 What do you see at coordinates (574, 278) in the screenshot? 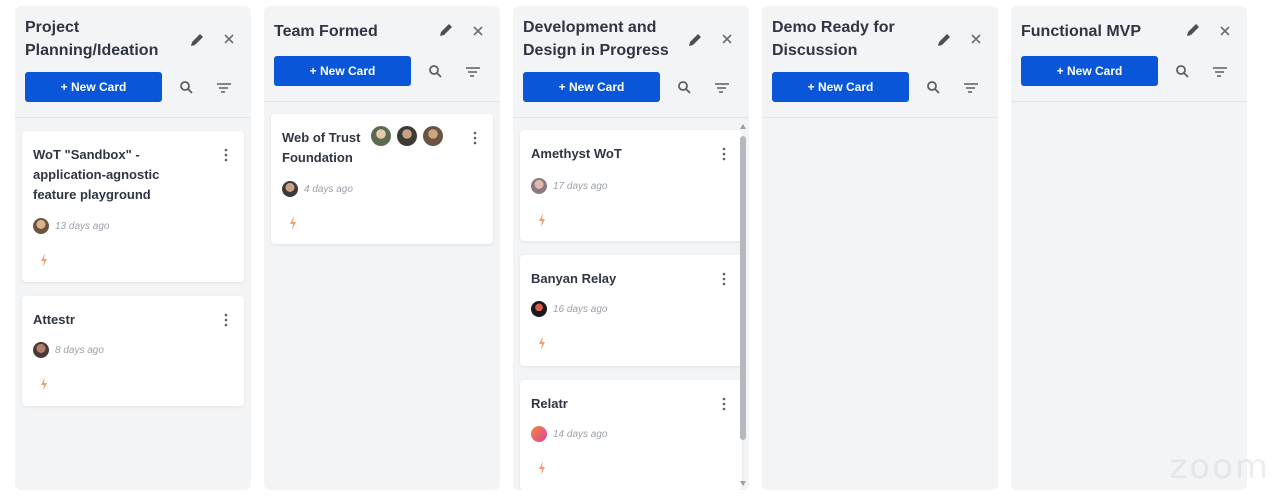
I see `card-title: Banyan Relay` at bounding box center [574, 278].